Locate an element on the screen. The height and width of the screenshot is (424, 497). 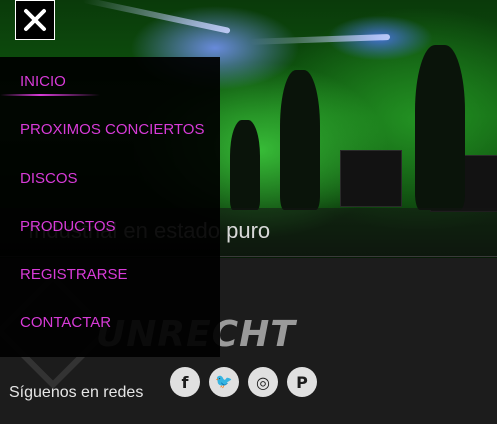
menu-item-registrarse: REGISTRARSE is located at coordinates (74, 274).